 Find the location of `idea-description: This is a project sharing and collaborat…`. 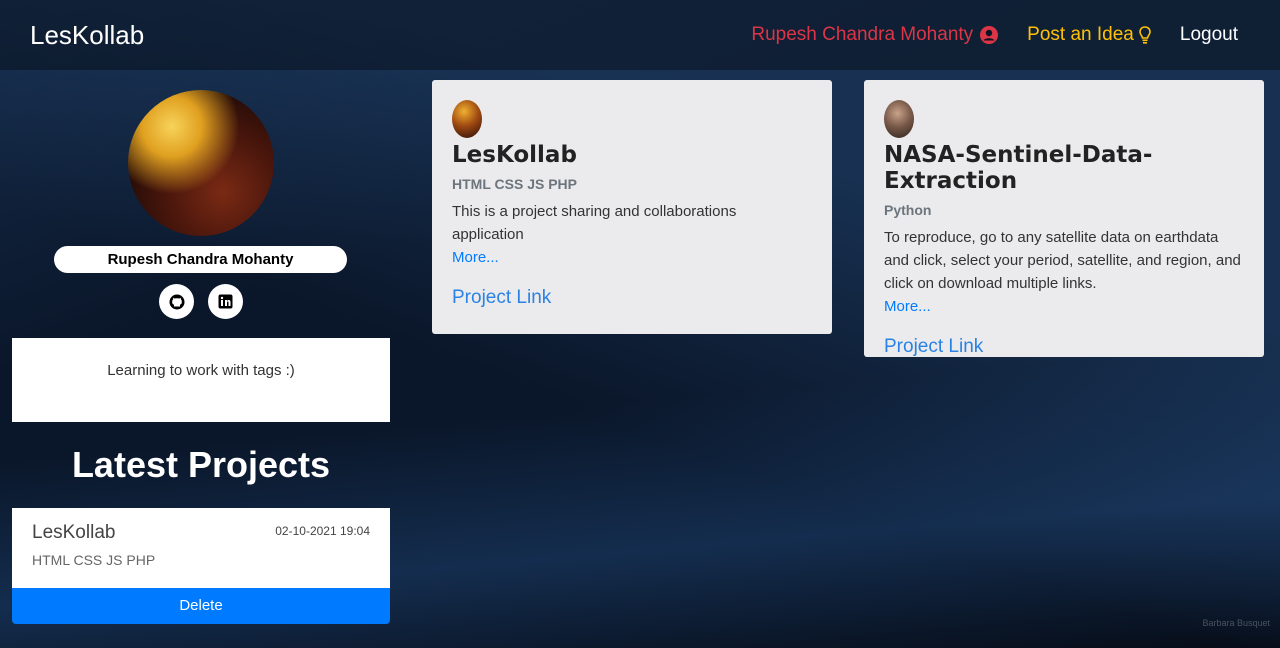

idea-description: This is a project sharing and collaborat… is located at coordinates (632, 234).